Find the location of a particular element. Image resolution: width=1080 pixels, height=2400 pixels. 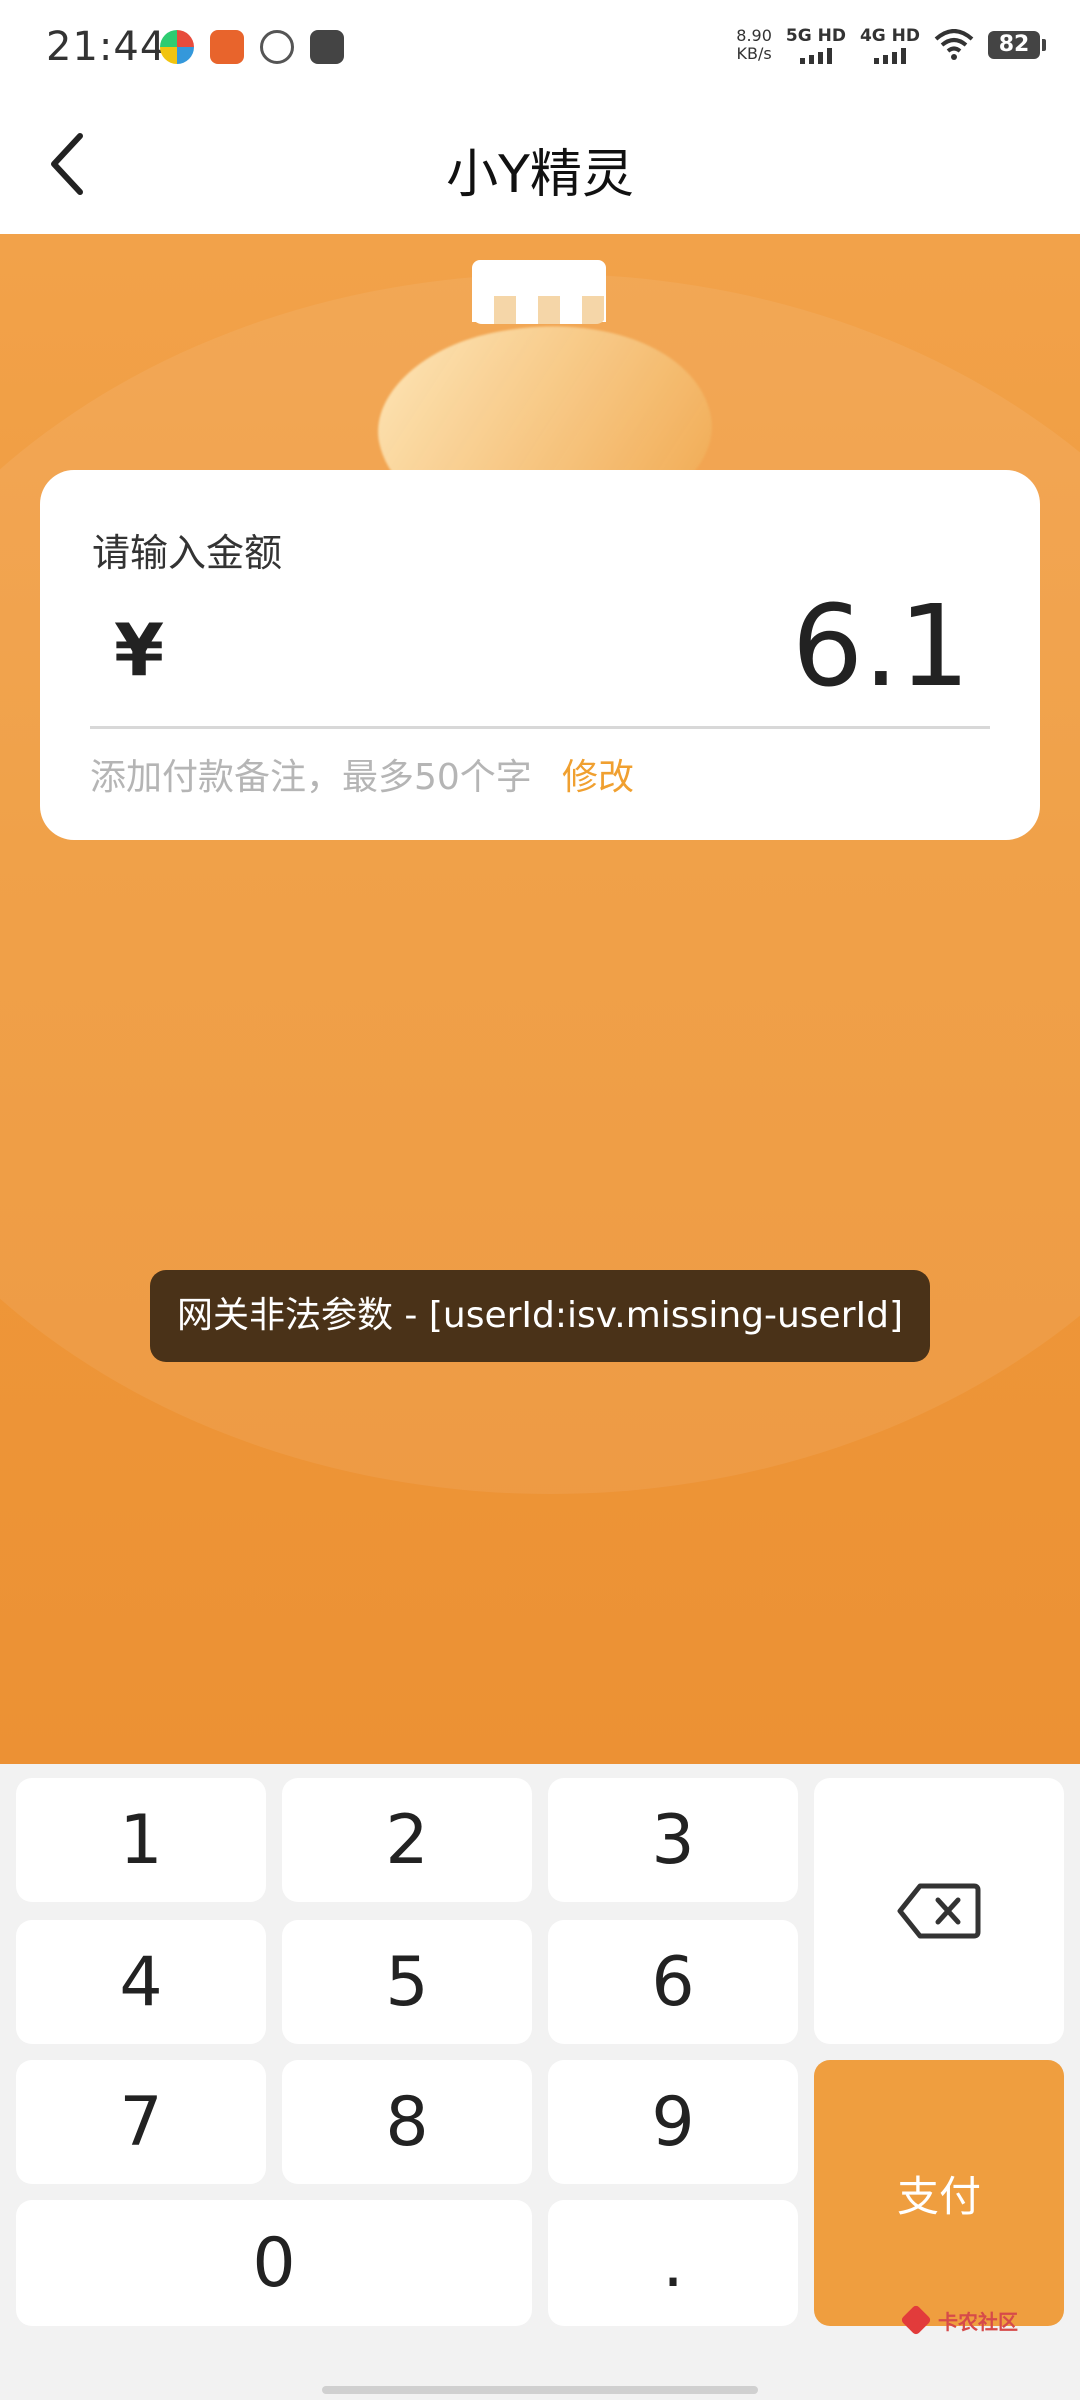

status-time: 21:44 is located at coordinates (106, 47).